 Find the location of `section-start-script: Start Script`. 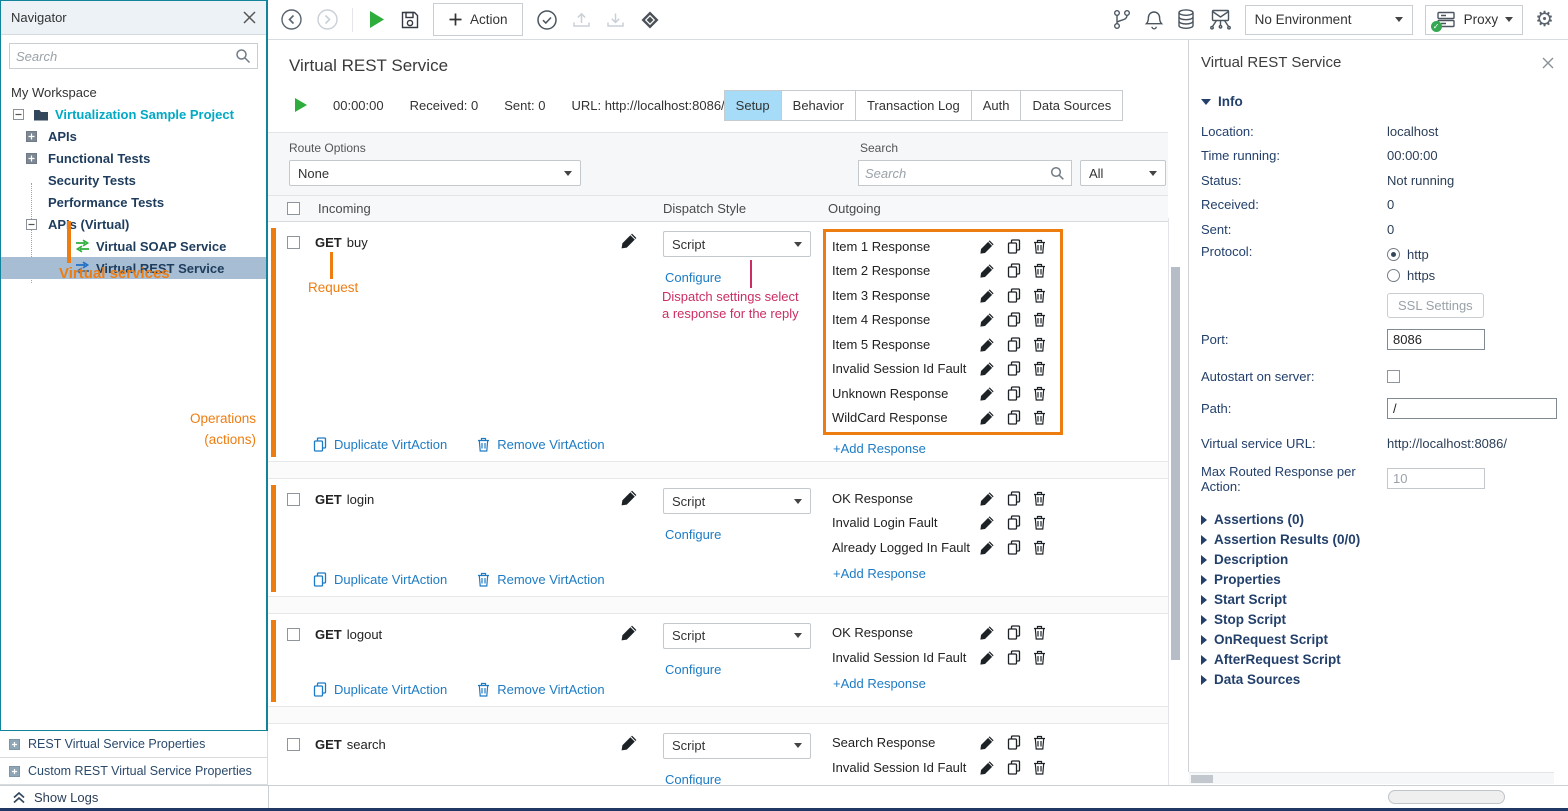

section-start-script: Start Script is located at coordinates (1378, 600).